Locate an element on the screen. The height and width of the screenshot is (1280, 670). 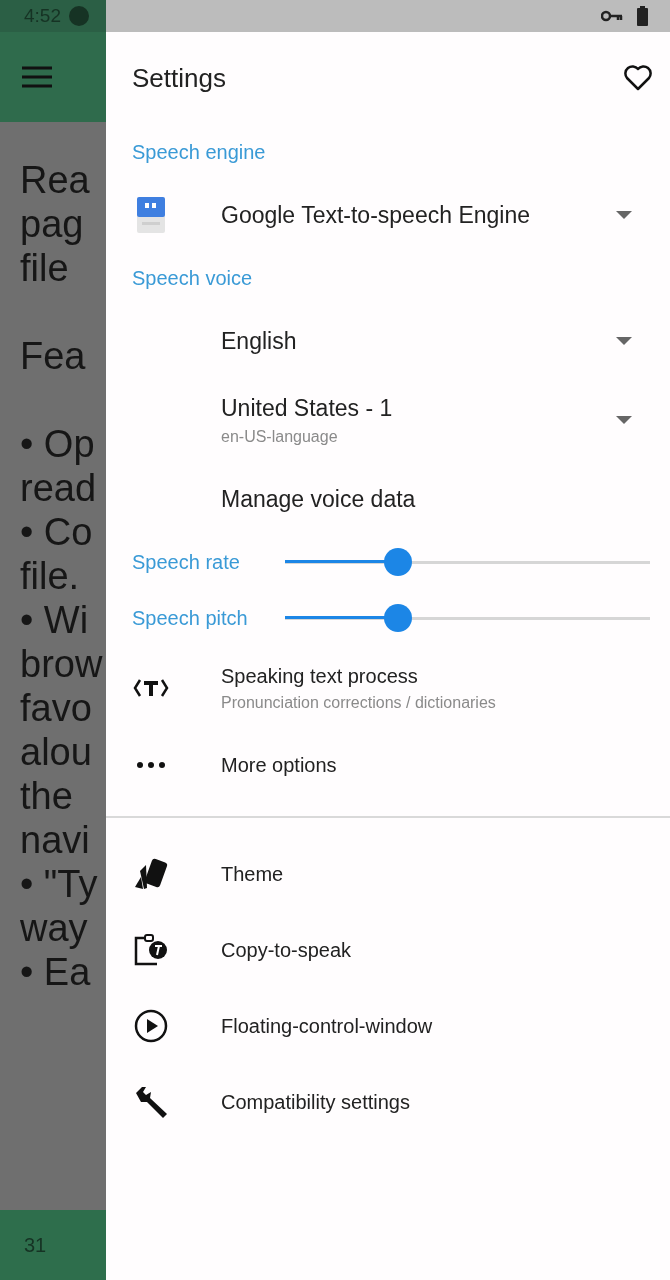
menu-item-label: Compatibility settings is located at coordinates (315, 1102).